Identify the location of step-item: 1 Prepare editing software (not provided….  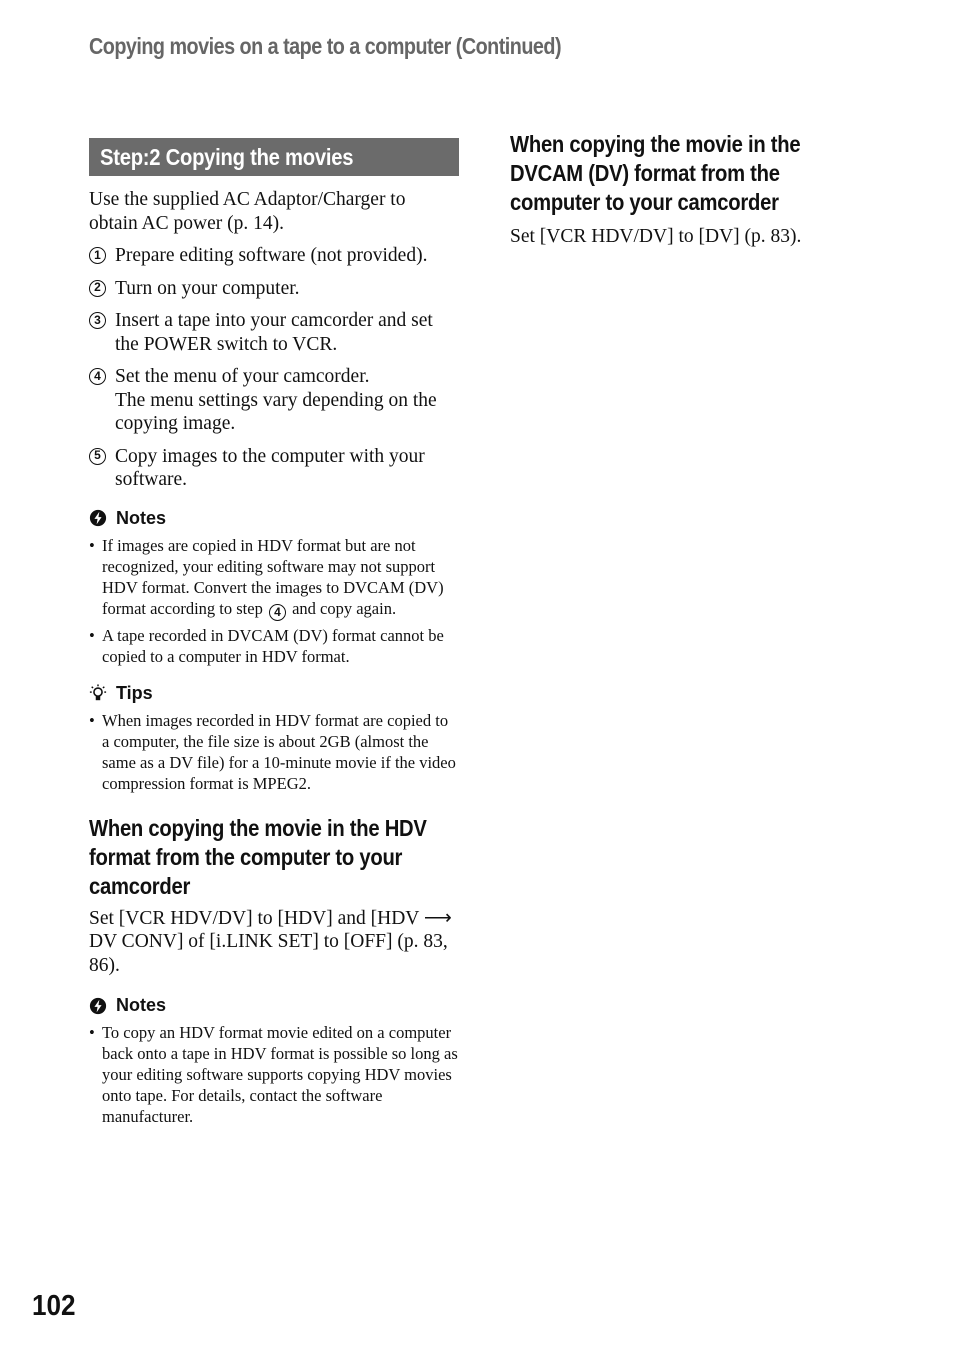
(274, 256).